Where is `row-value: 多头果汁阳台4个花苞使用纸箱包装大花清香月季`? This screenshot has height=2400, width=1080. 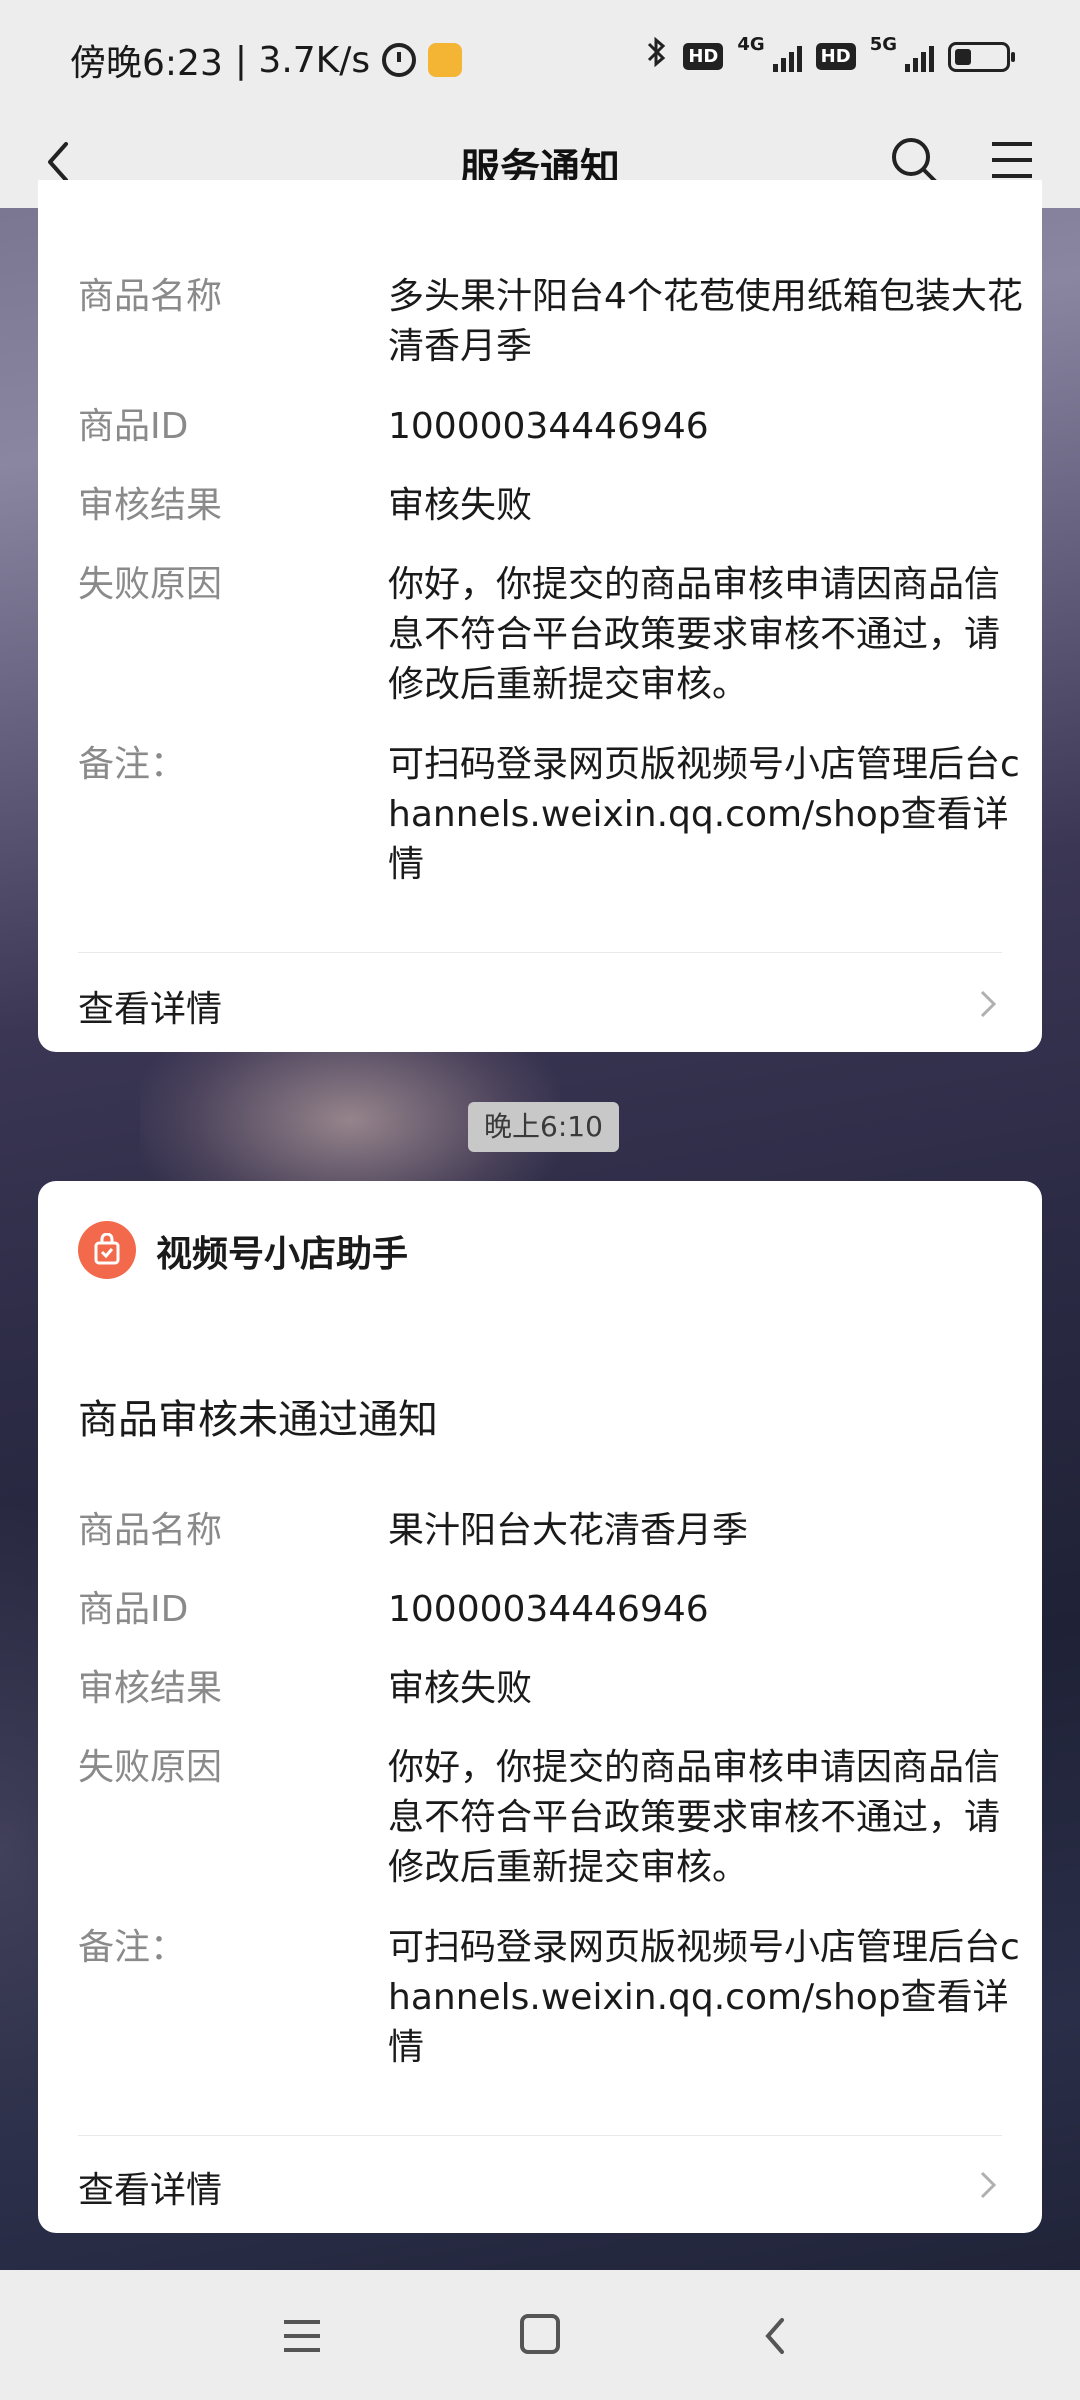 row-value: 多头果汁阳台4个花苞使用纸箱包装大花清香月季 is located at coordinates (705, 321).